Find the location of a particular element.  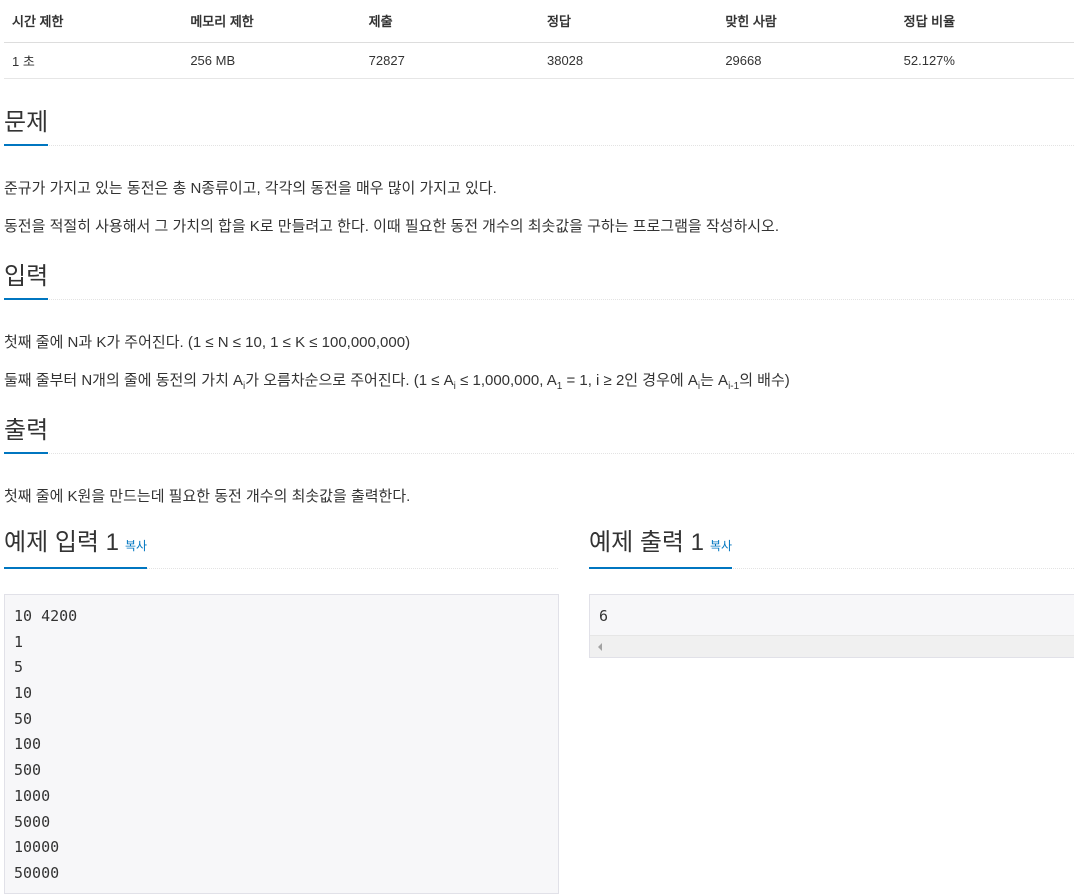

header-accepted: 정답 is located at coordinates (628, 21).